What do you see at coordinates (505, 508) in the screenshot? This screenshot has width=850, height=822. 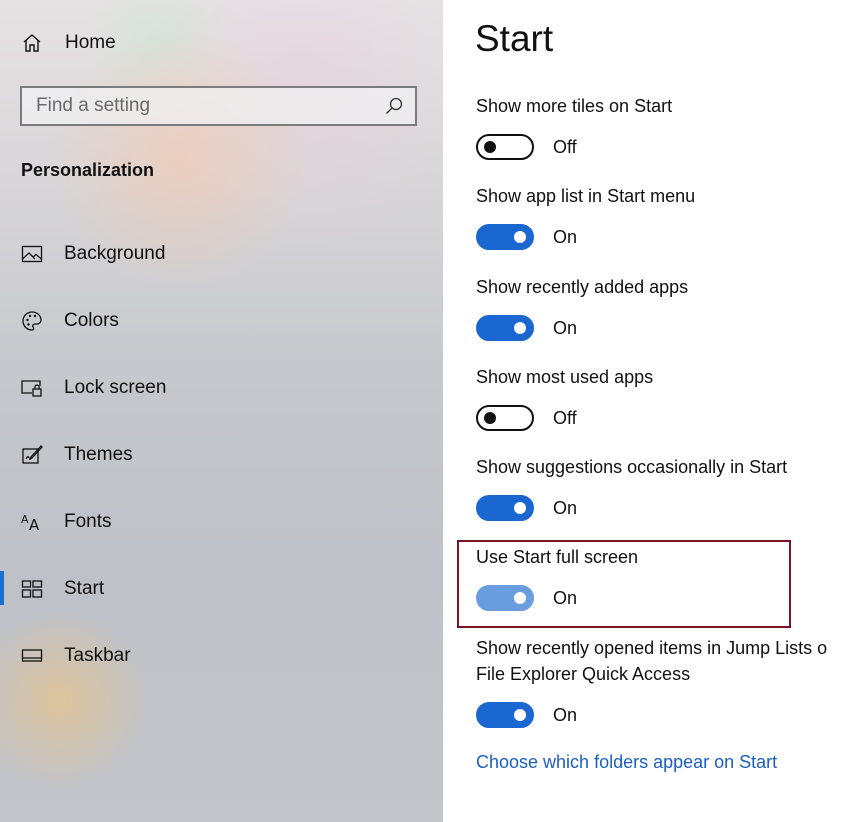 I see `suggestions-toggle` at bounding box center [505, 508].